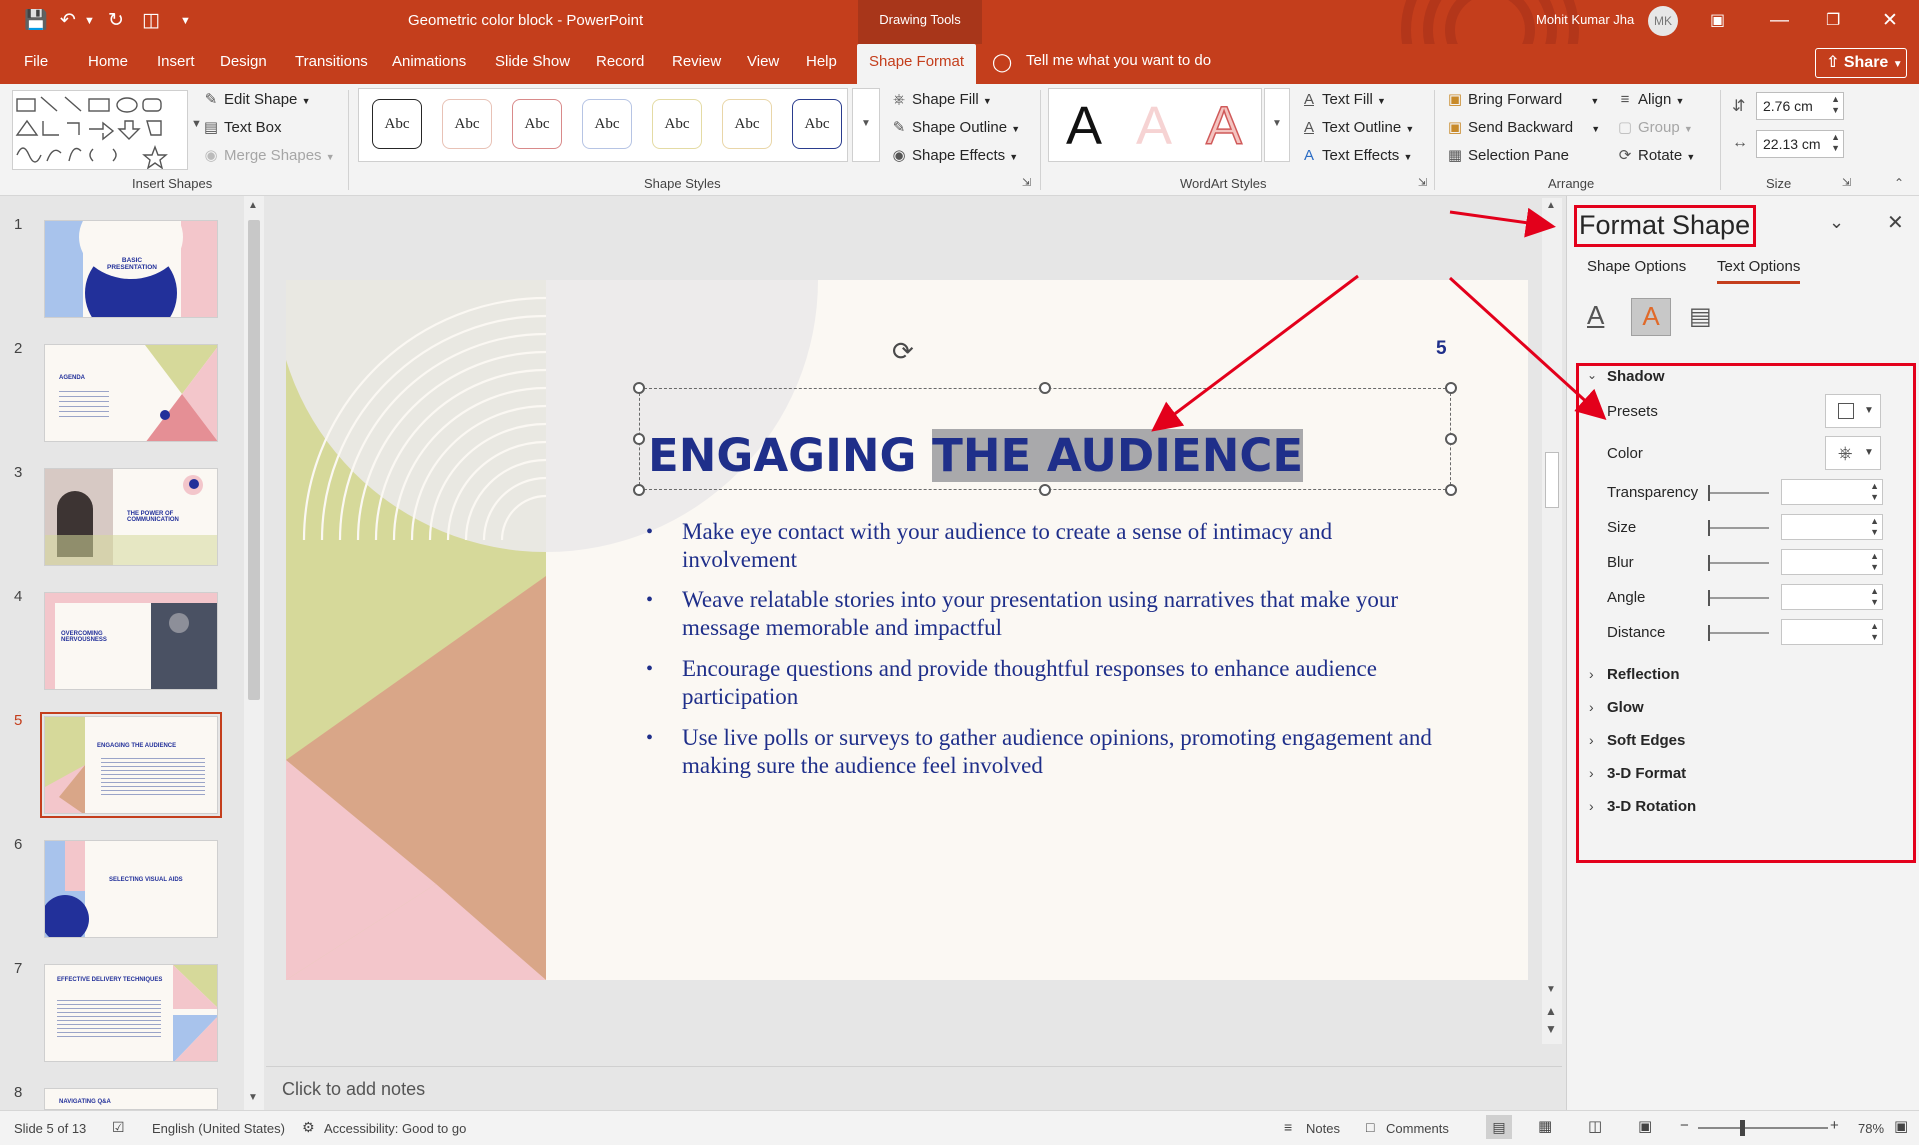 This screenshot has height=1145, width=1919. I want to click on shape-style-4: Abc, so click(607, 124).